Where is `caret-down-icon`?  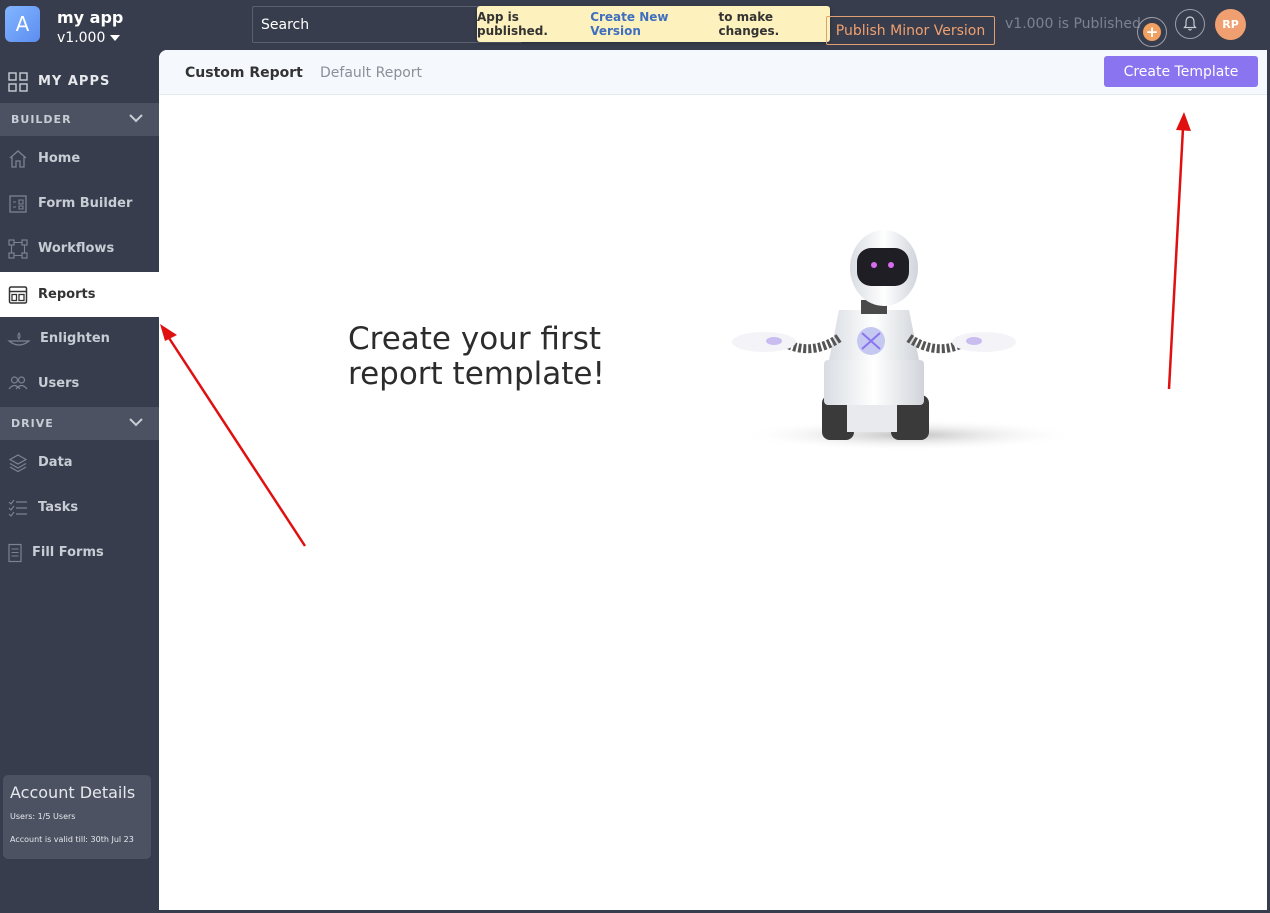
caret-down-icon is located at coordinates (115, 38).